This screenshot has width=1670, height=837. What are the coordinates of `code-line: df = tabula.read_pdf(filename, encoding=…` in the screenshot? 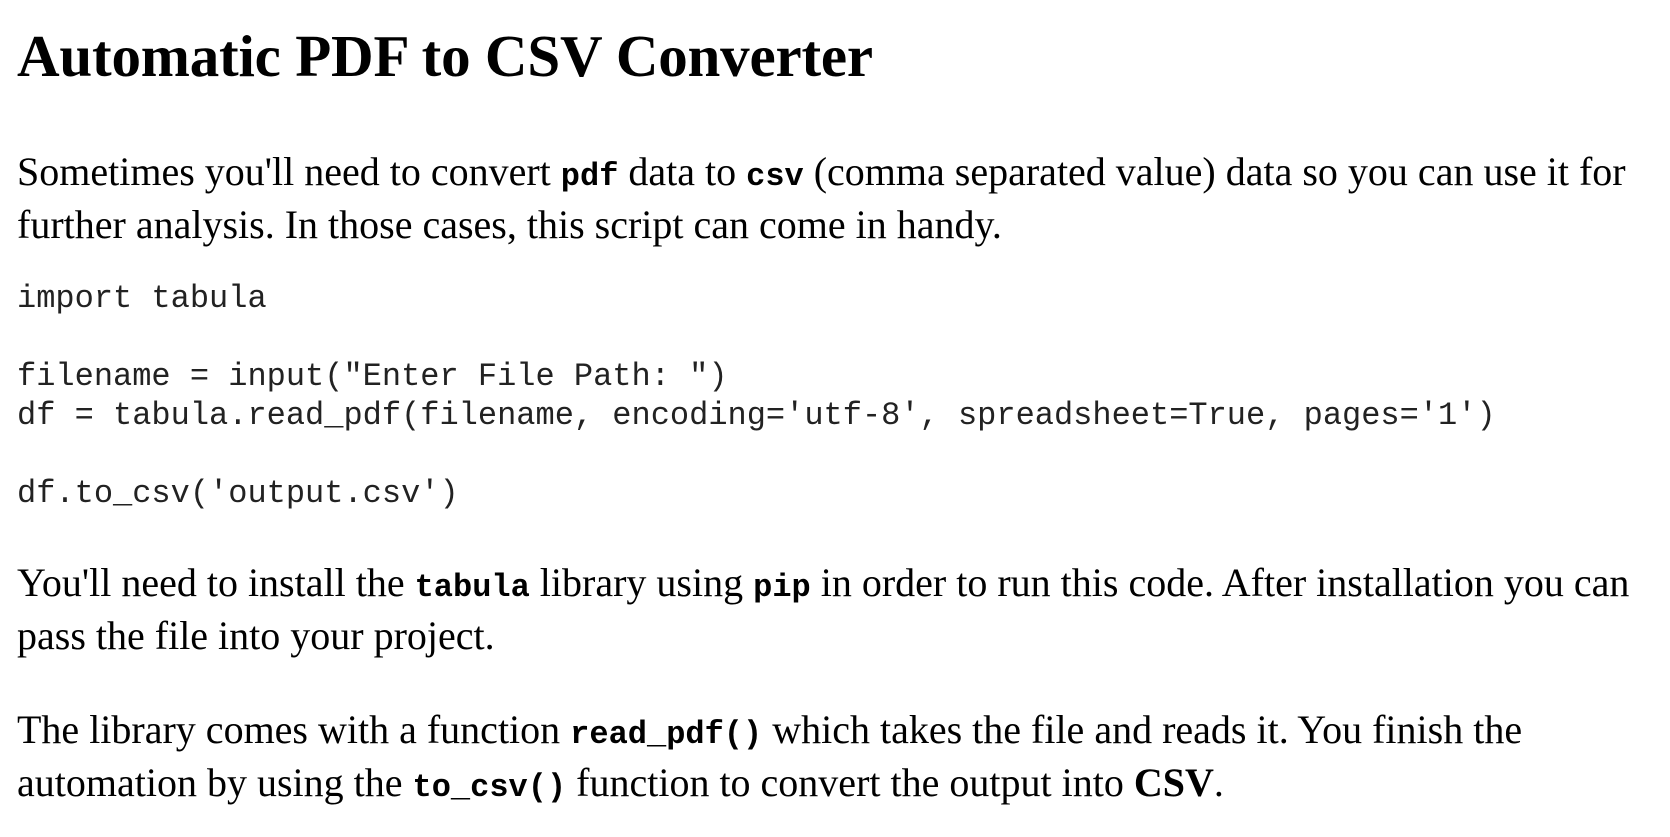 It's located at (756, 415).